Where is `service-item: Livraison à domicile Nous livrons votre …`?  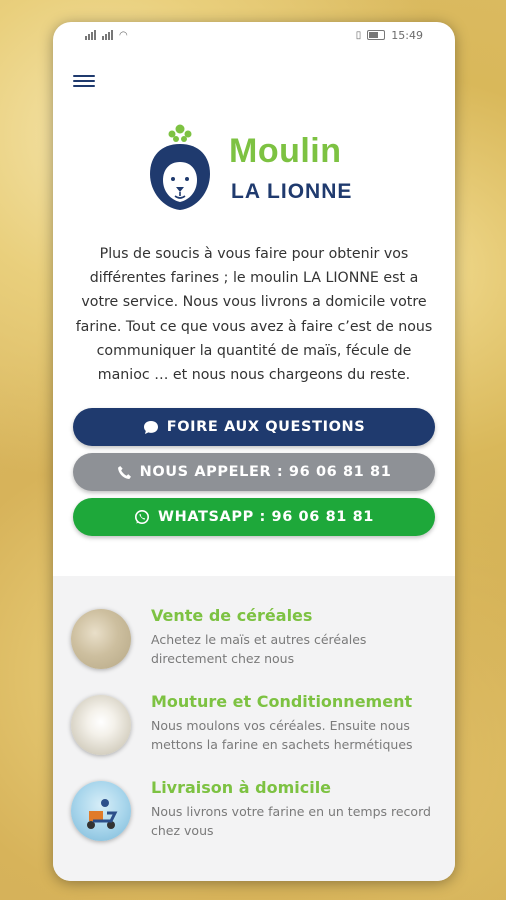
service-item: Livraison à domicile Nous livrons votre … is located at coordinates (256, 813).